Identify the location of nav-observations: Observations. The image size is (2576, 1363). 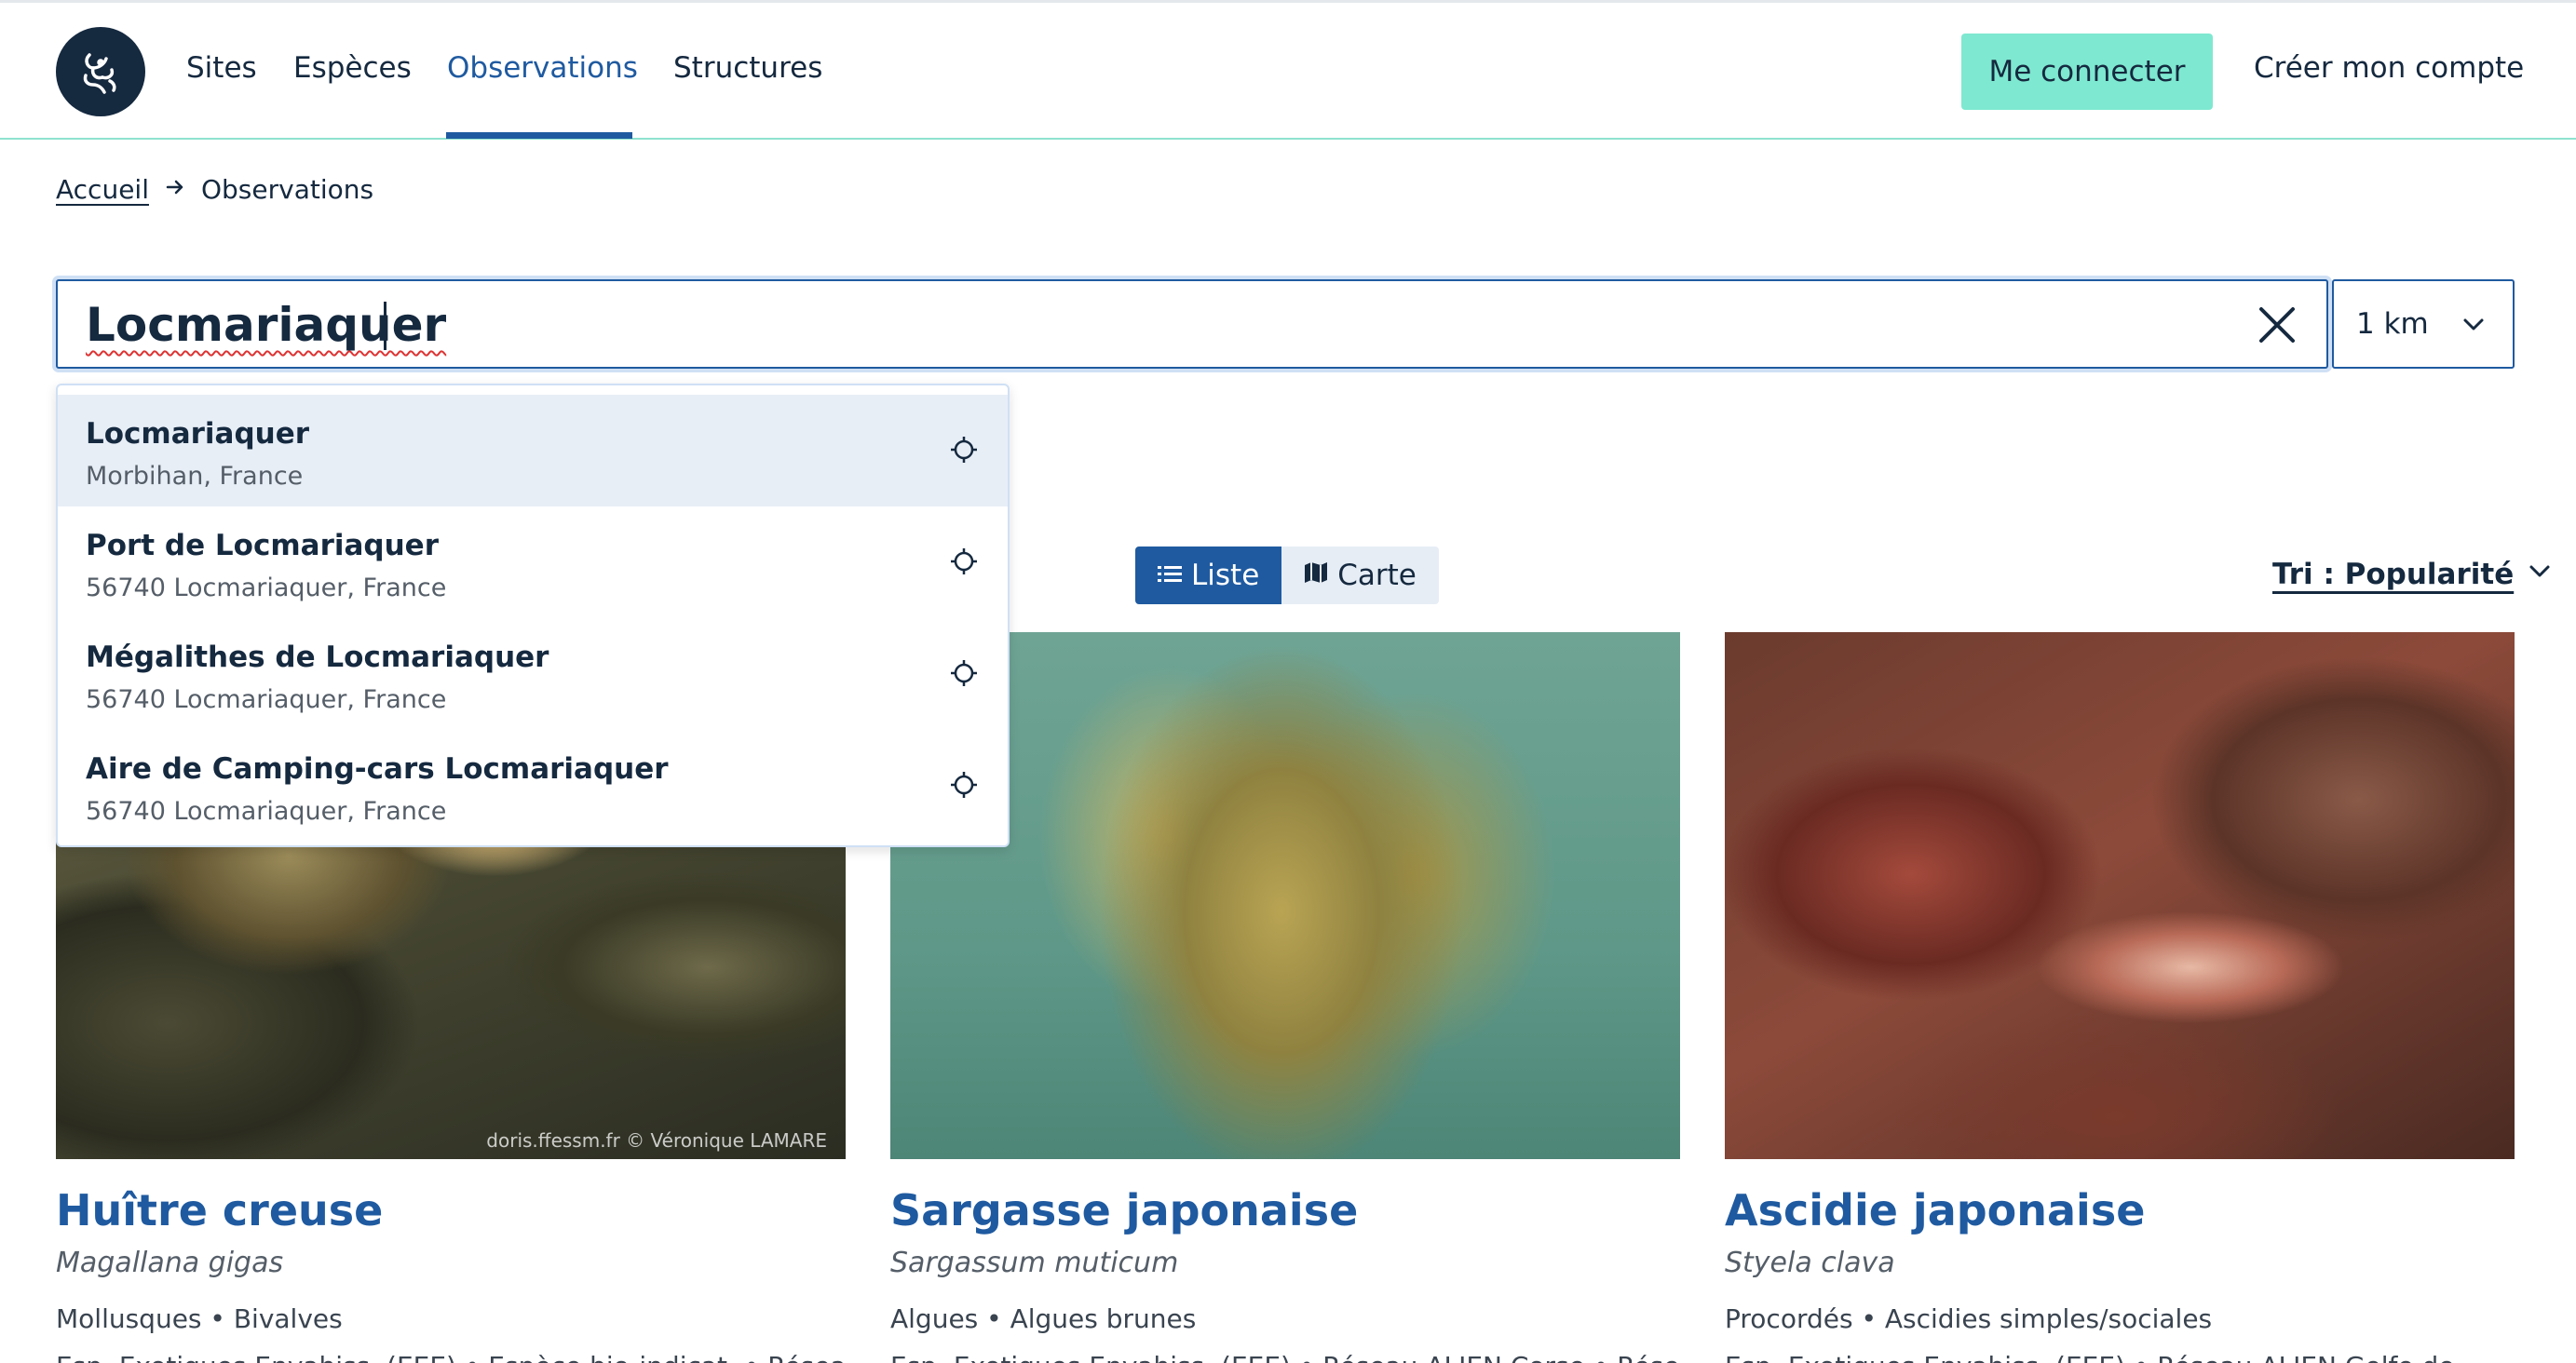
(542, 68).